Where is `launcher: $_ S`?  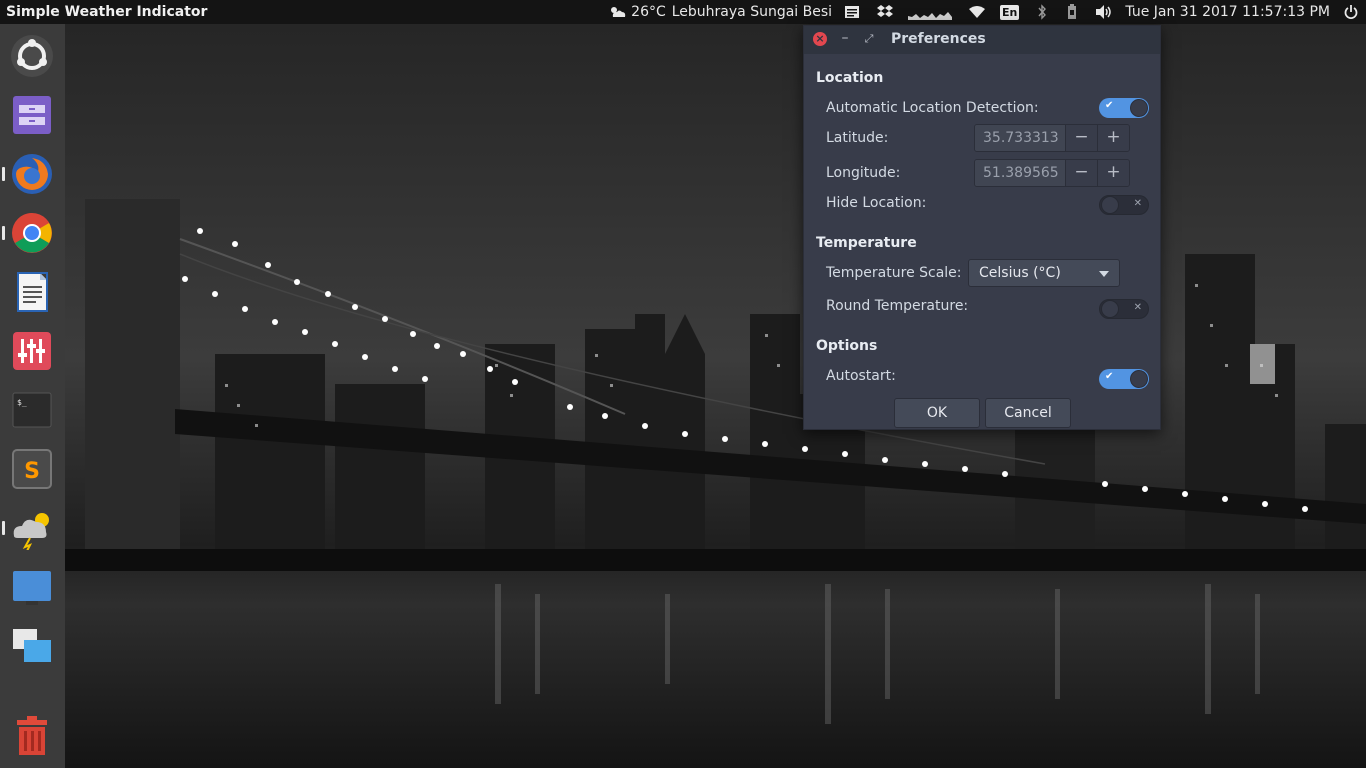
launcher: $_ S is located at coordinates (32, 396).